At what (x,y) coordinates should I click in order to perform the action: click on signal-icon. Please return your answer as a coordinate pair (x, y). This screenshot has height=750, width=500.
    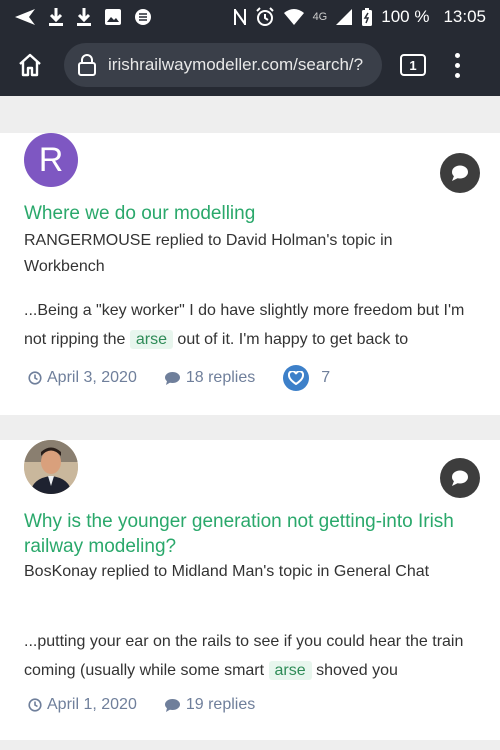
    Looking at the image, I should click on (344, 17).